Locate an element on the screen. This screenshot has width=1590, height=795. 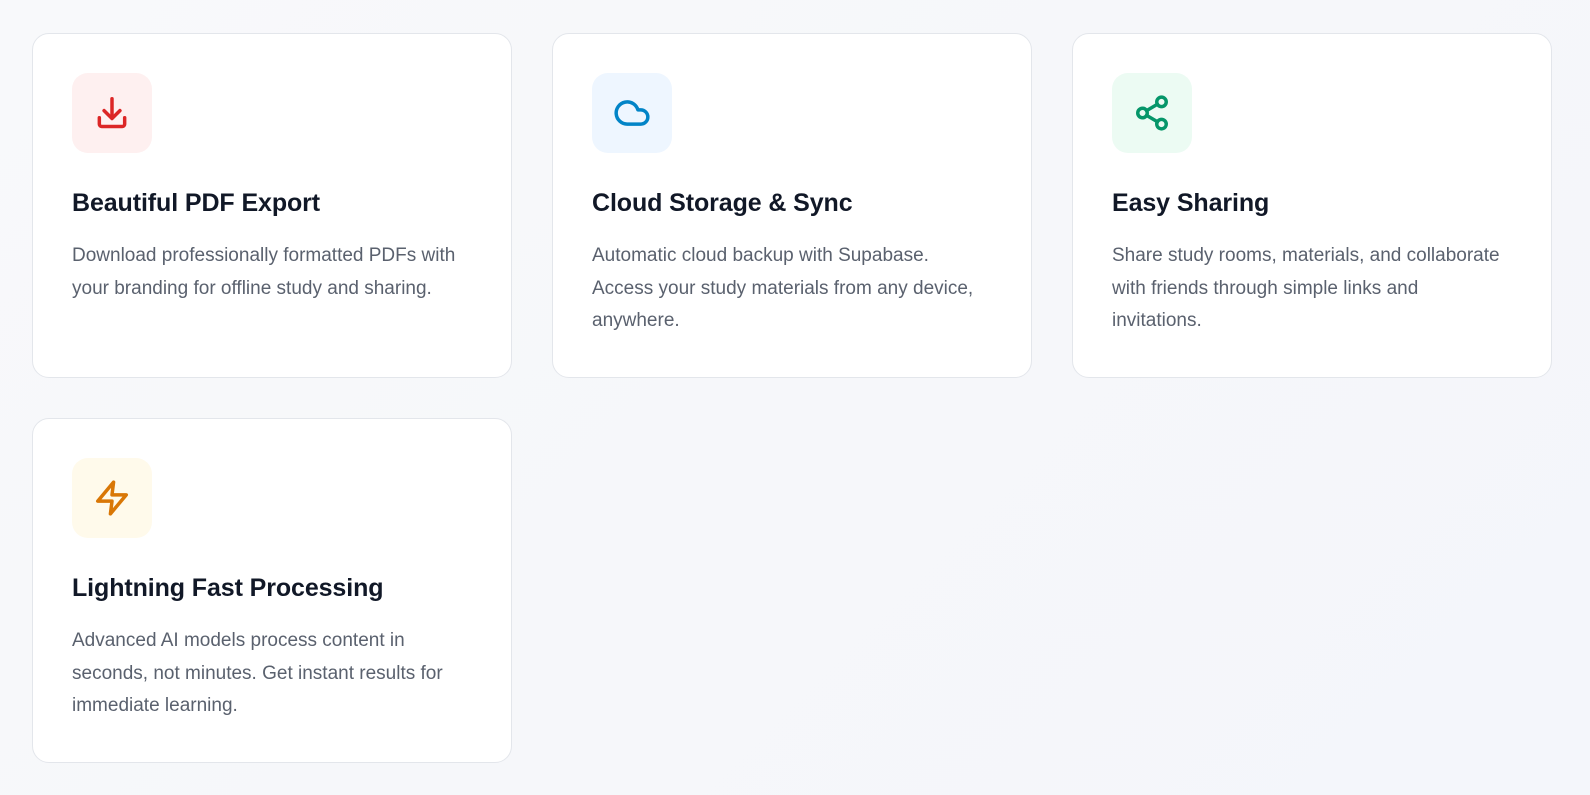
icon-box-fast-processing is located at coordinates (112, 498).